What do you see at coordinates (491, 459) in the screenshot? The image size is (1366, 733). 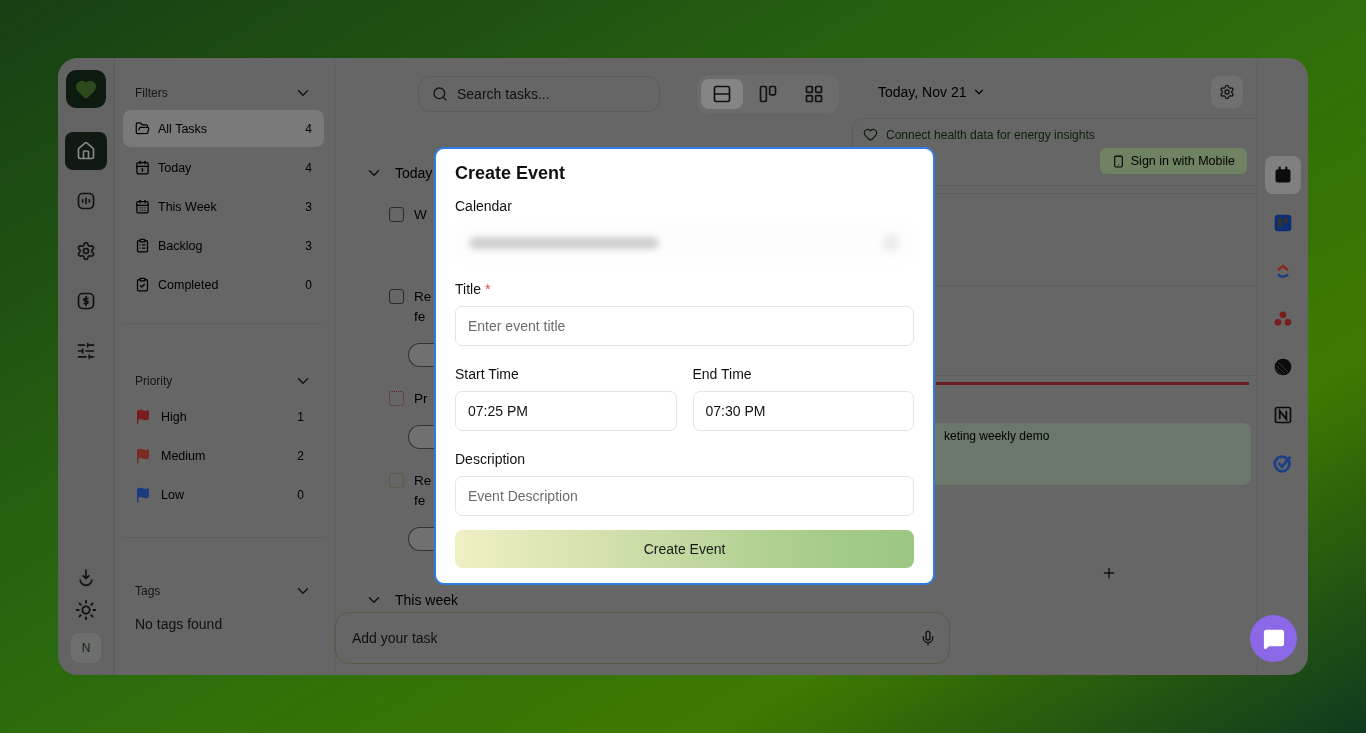 I see `field-label: Description` at bounding box center [491, 459].